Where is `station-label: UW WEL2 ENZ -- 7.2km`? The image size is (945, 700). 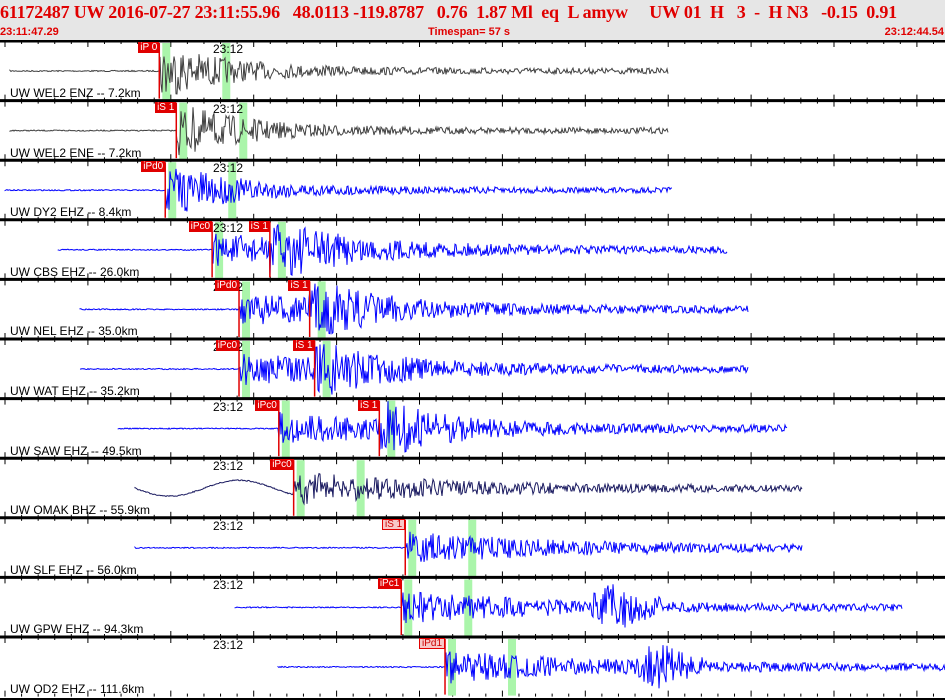
station-label: UW WEL2 ENZ -- 7.2km is located at coordinates (75, 93).